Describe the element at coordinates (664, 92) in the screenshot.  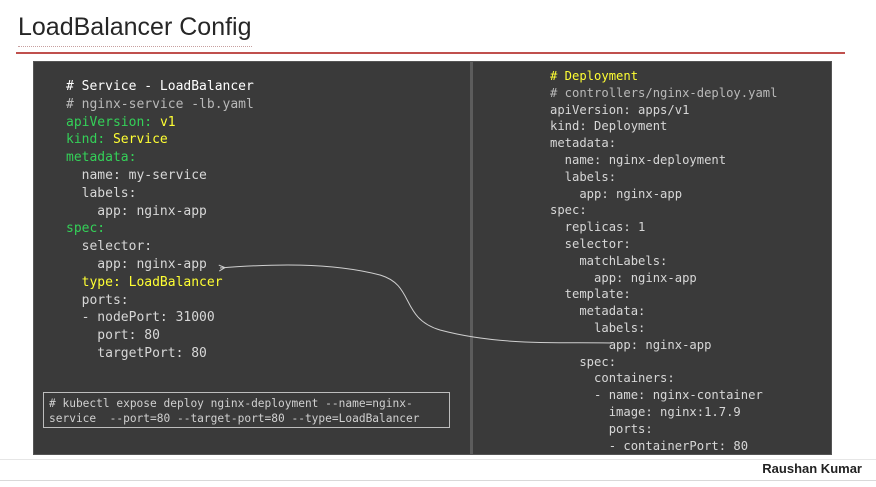
I see `deployment-line: # controllers/nginx-deploy.yaml` at that location.